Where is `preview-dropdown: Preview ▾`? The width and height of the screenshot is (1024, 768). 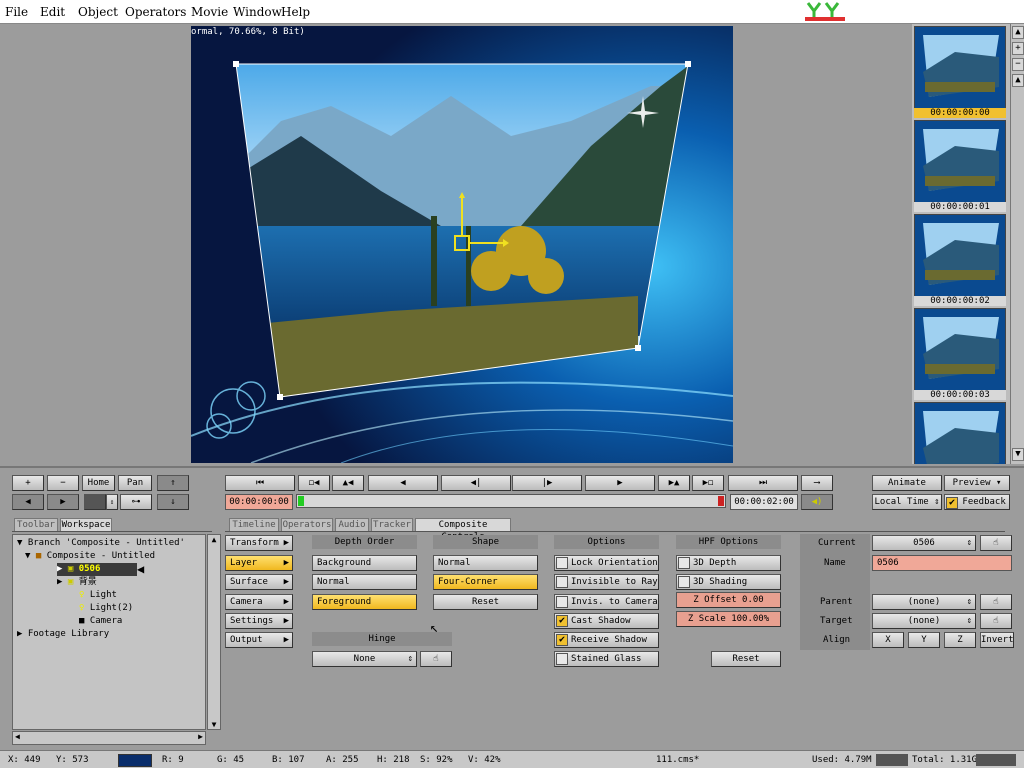 preview-dropdown: Preview ▾ is located at coordinates (977, 483).